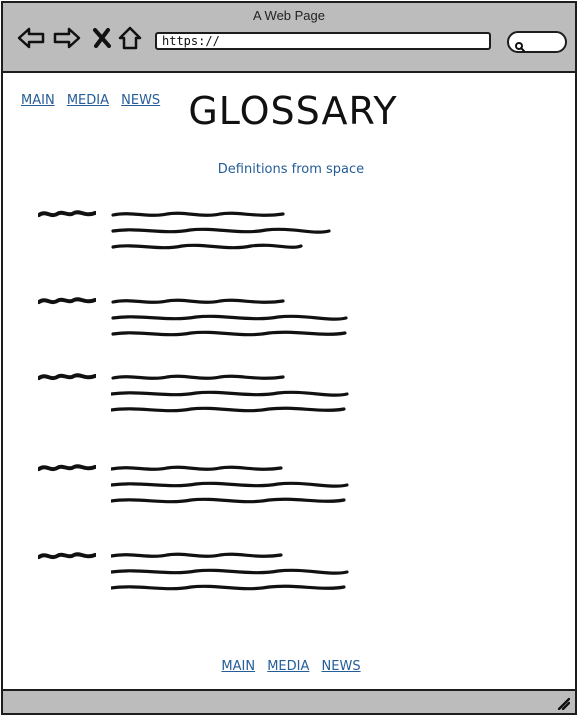  What do you see at coordinates (238, 666) in the screenshot?
I see `bottom-nav-main-link: MAIN` at bounding box center [238, 666].